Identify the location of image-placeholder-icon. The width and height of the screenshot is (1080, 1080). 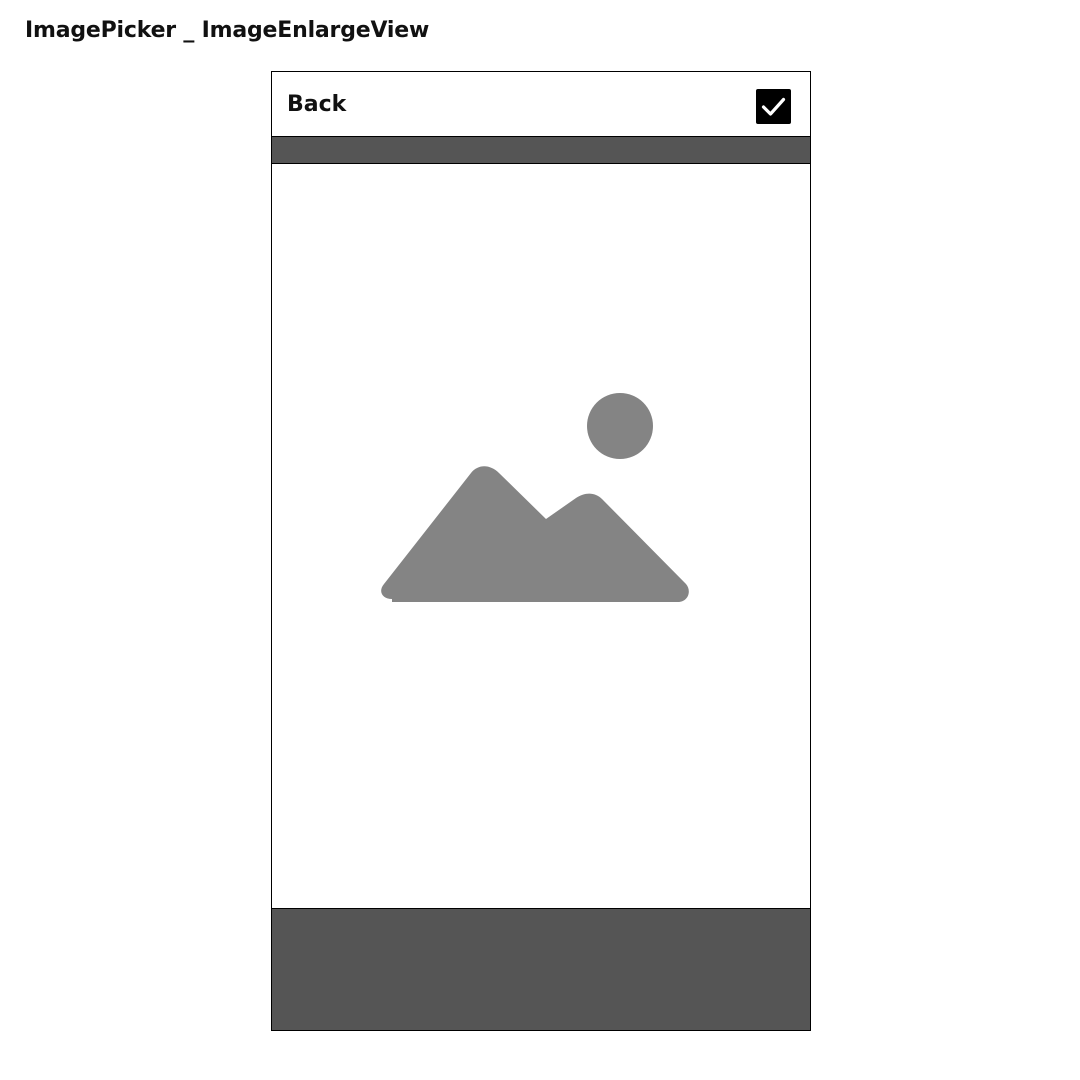
(536, 499).